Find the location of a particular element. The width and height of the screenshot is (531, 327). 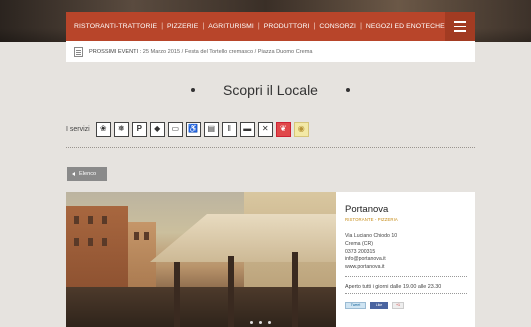

venue-phone: 0373 200315 is located at coordinates (406, 253).